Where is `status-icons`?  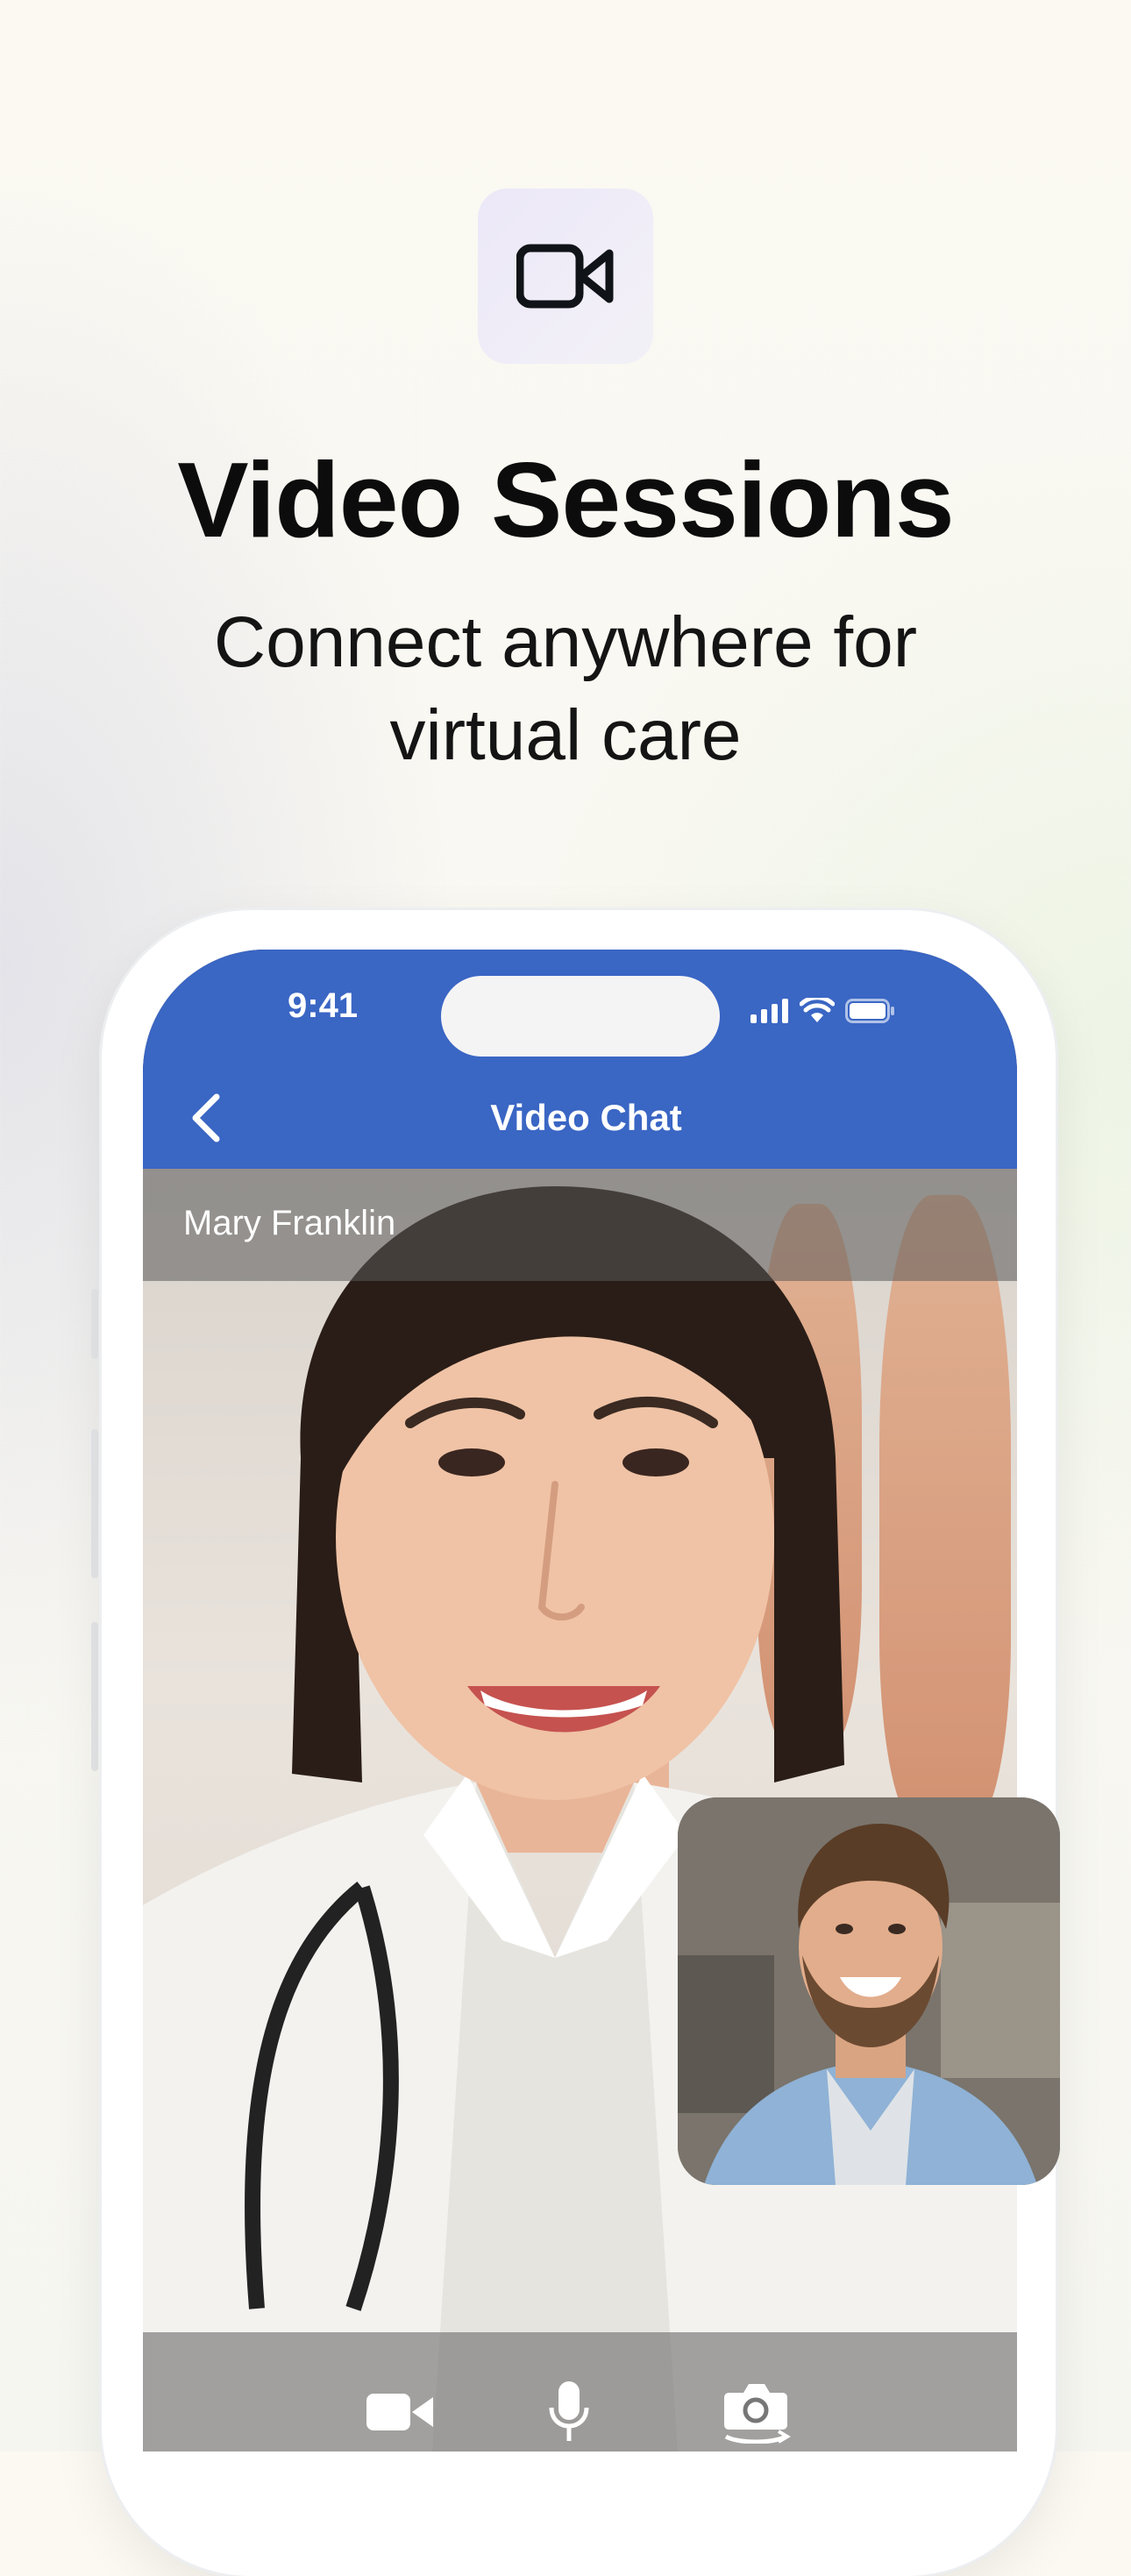
status-icons is located at coordinates (823, 1011).